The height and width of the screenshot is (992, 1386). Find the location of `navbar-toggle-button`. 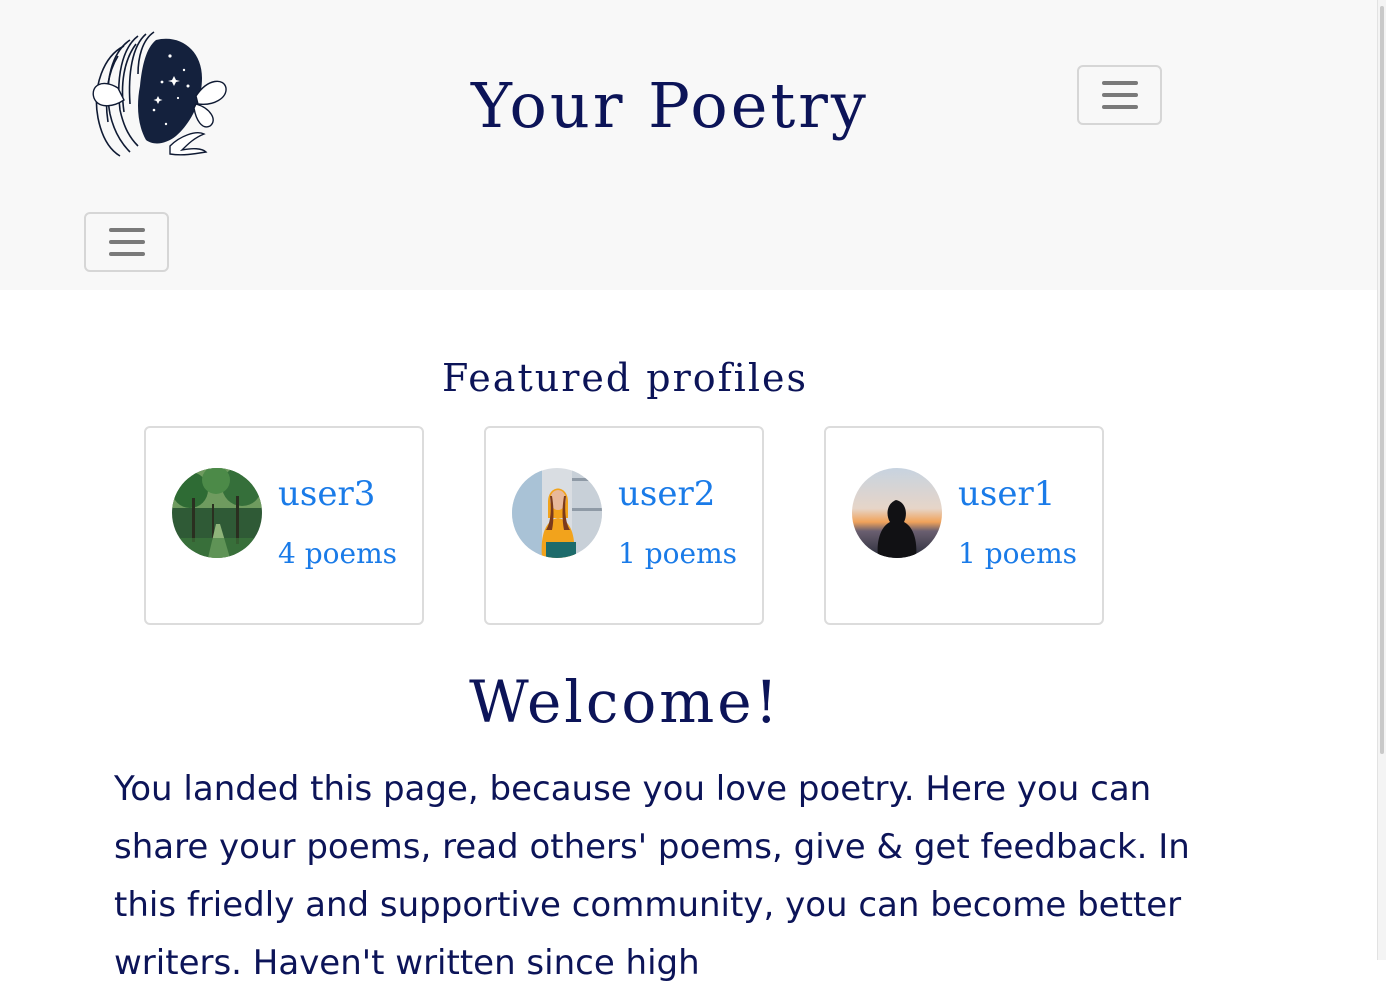

navbar-toggle-button is located at coordinates (1119, 95).